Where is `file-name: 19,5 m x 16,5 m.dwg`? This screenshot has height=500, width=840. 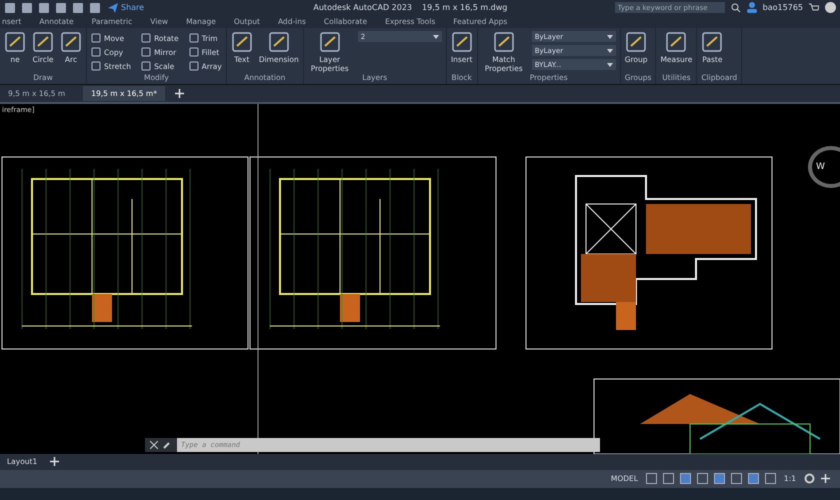
file-name: 19,5 m x 16,5 m.dwg is located at coordinates (465, 7).